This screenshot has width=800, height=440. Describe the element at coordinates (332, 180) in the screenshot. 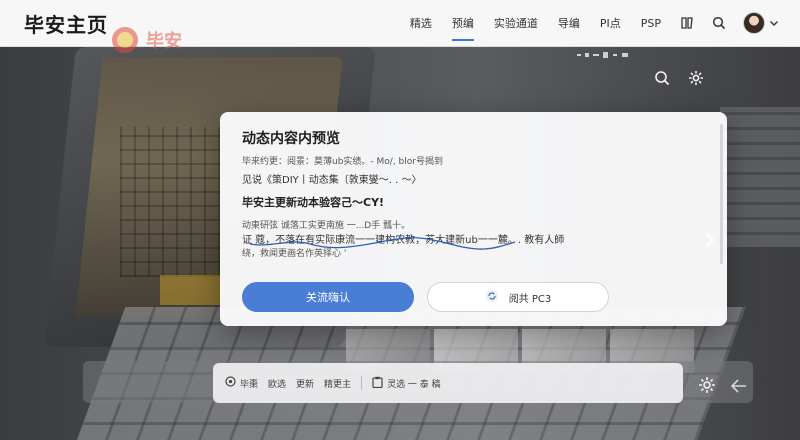

I see `dialog-line: 见说《策DIY丨动态集〔敦東燮～. . ～〉` at that location.